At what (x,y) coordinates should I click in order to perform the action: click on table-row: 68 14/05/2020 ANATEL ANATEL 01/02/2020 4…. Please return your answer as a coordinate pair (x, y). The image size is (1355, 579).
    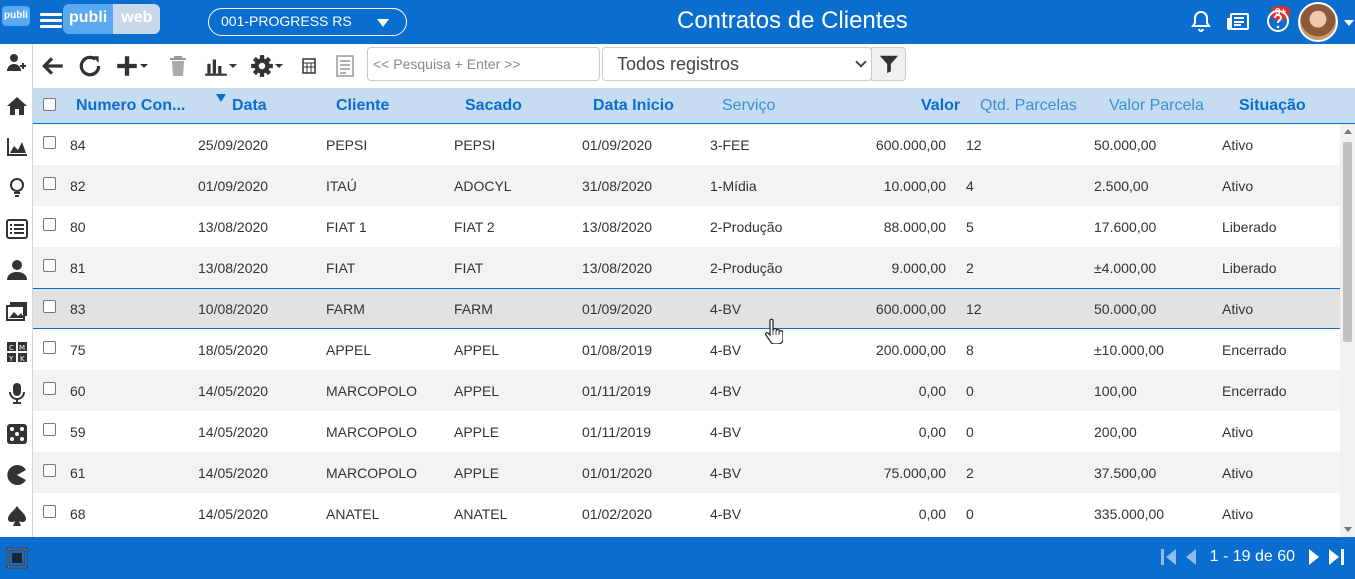
    Looking at the image, I should click on (686, 513).